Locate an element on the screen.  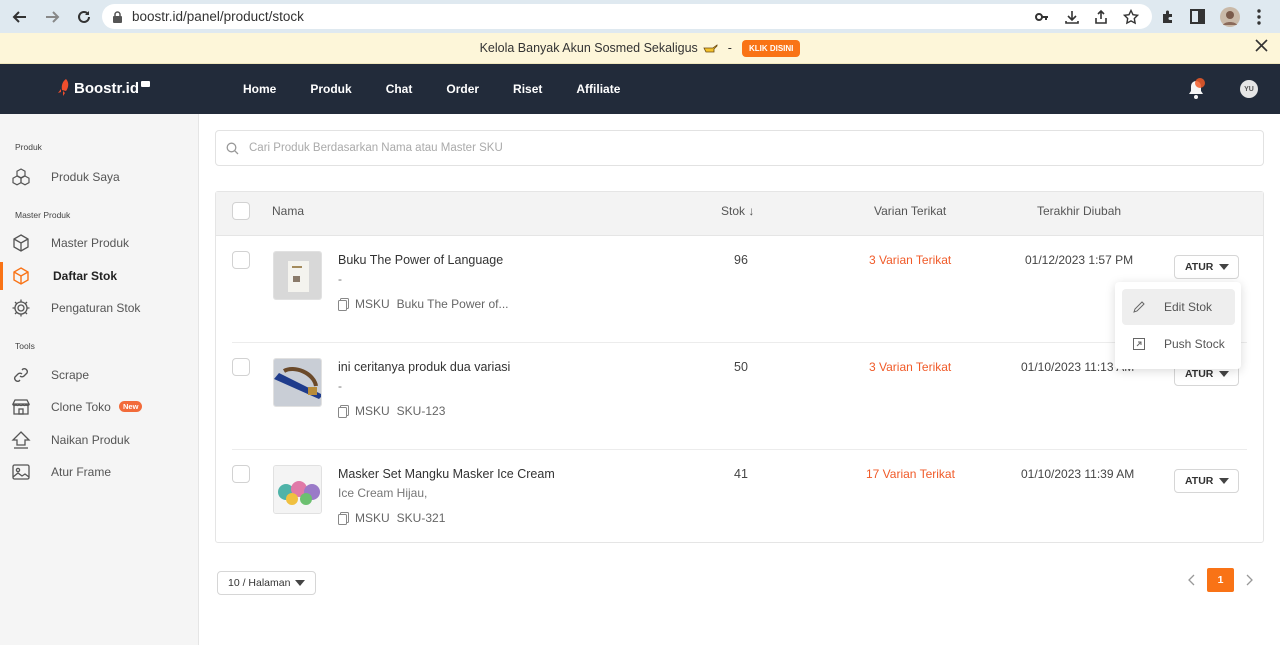
close-icon is located at coordinates (1261, 45).